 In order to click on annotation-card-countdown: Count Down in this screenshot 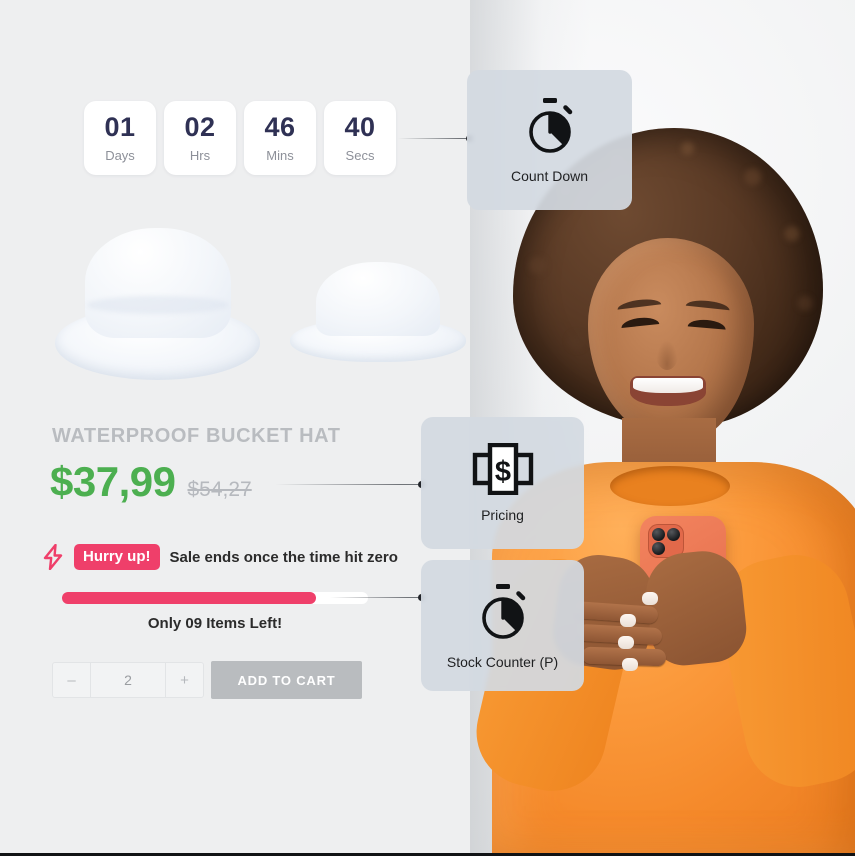, I will do `click(549, 140)`.